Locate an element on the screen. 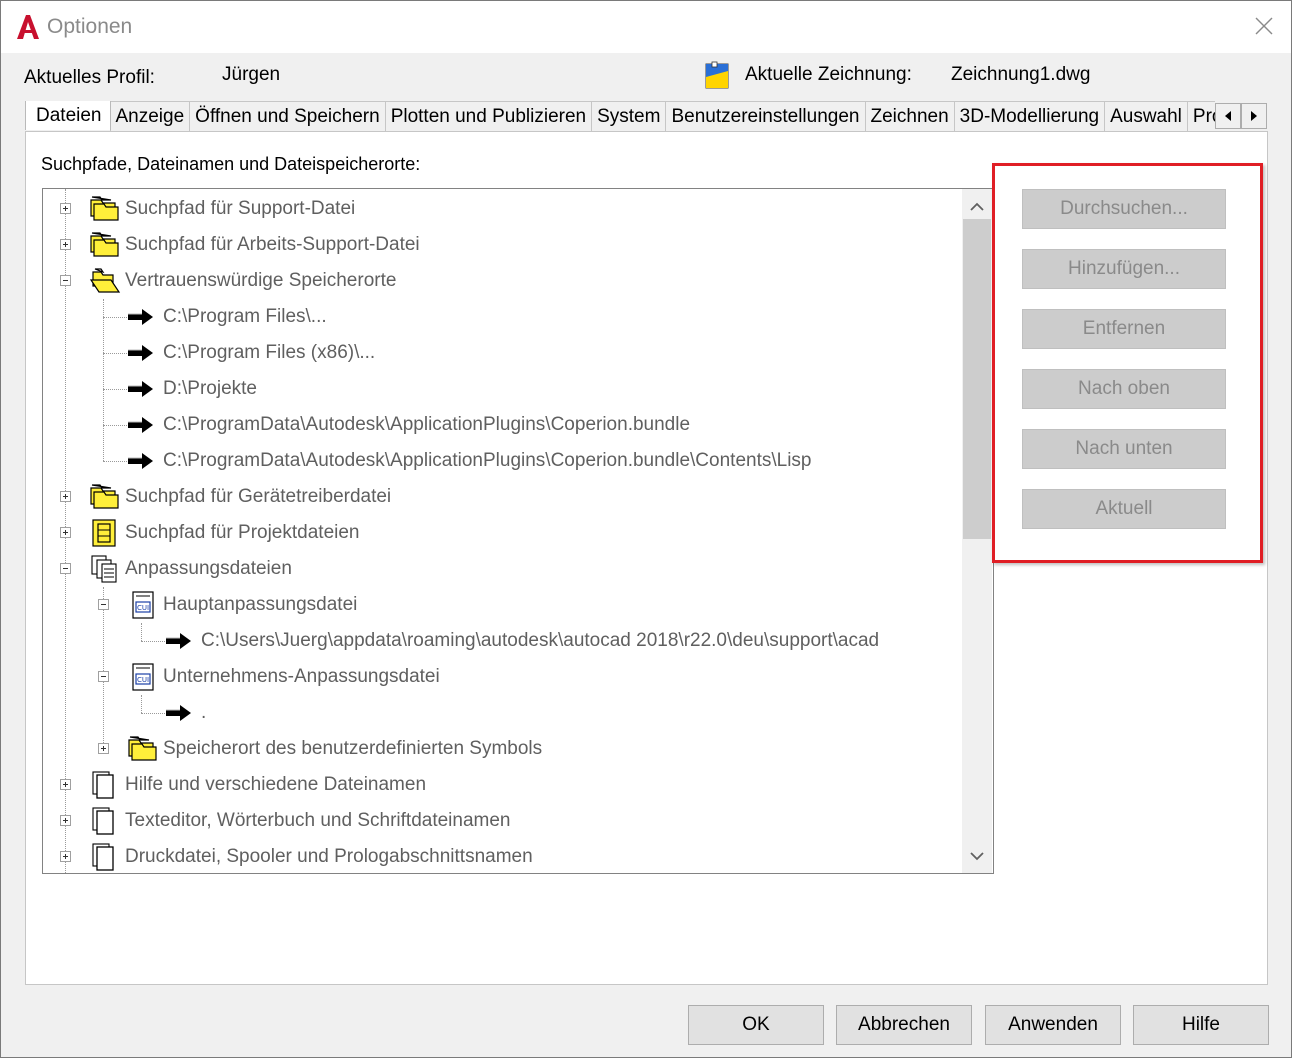  svg-text: CUI is located at coordinates (143, 608).